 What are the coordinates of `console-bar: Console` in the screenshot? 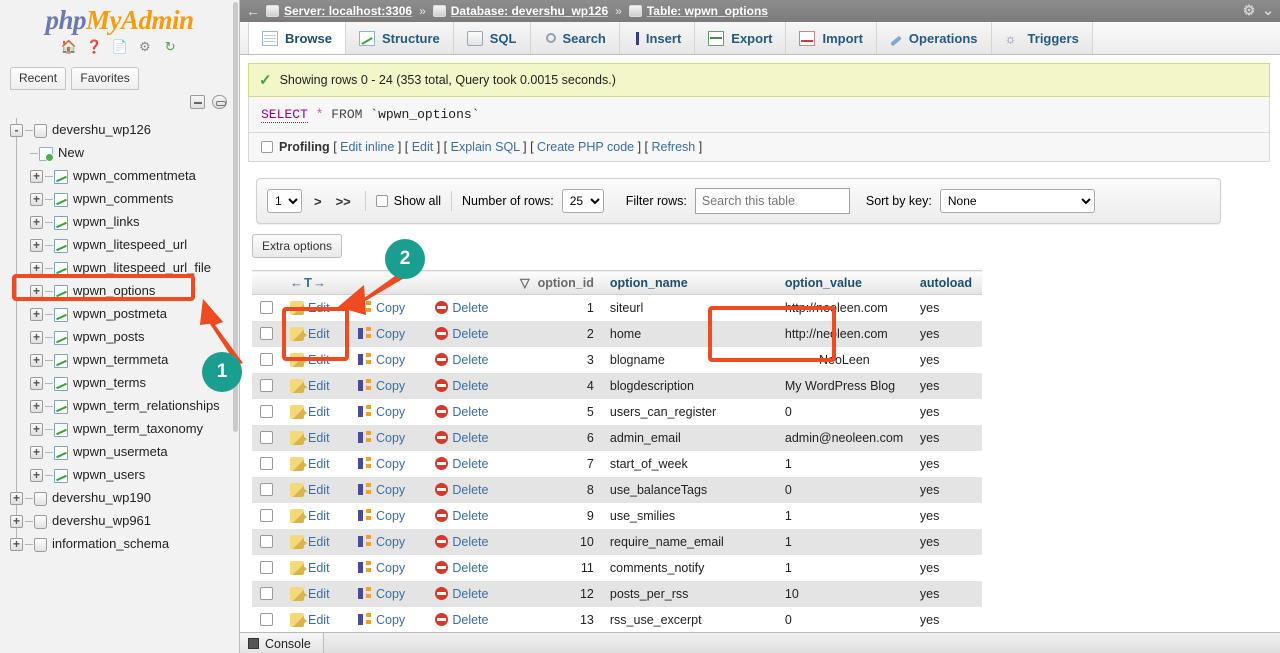 It's located at (760, 642).